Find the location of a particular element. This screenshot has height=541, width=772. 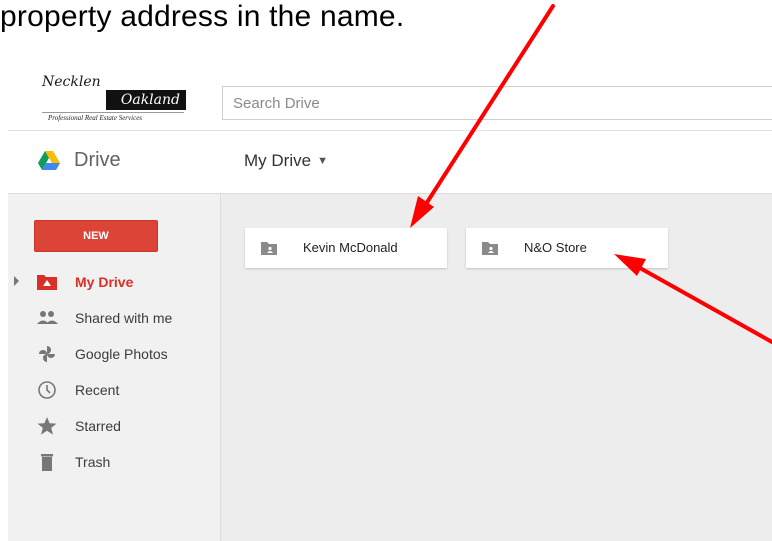

sidebar-item-photos: Google Photos is located at coordinates (114, 354).